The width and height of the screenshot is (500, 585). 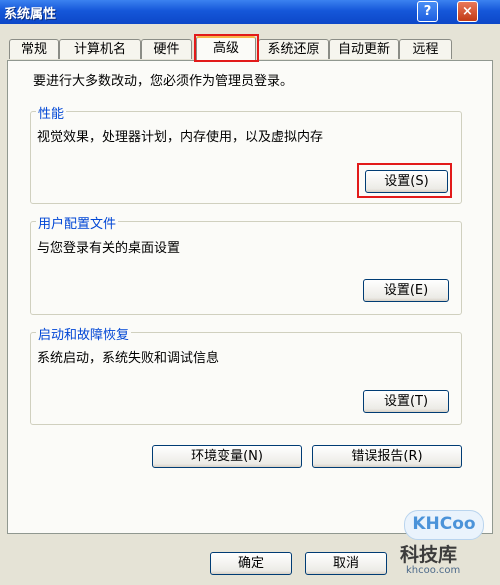 What do you see at coordinates (84, 333) in the screenshot?
I see `startup-recovery-title: 启动和故障恢复` at bounding box center [84, 333].